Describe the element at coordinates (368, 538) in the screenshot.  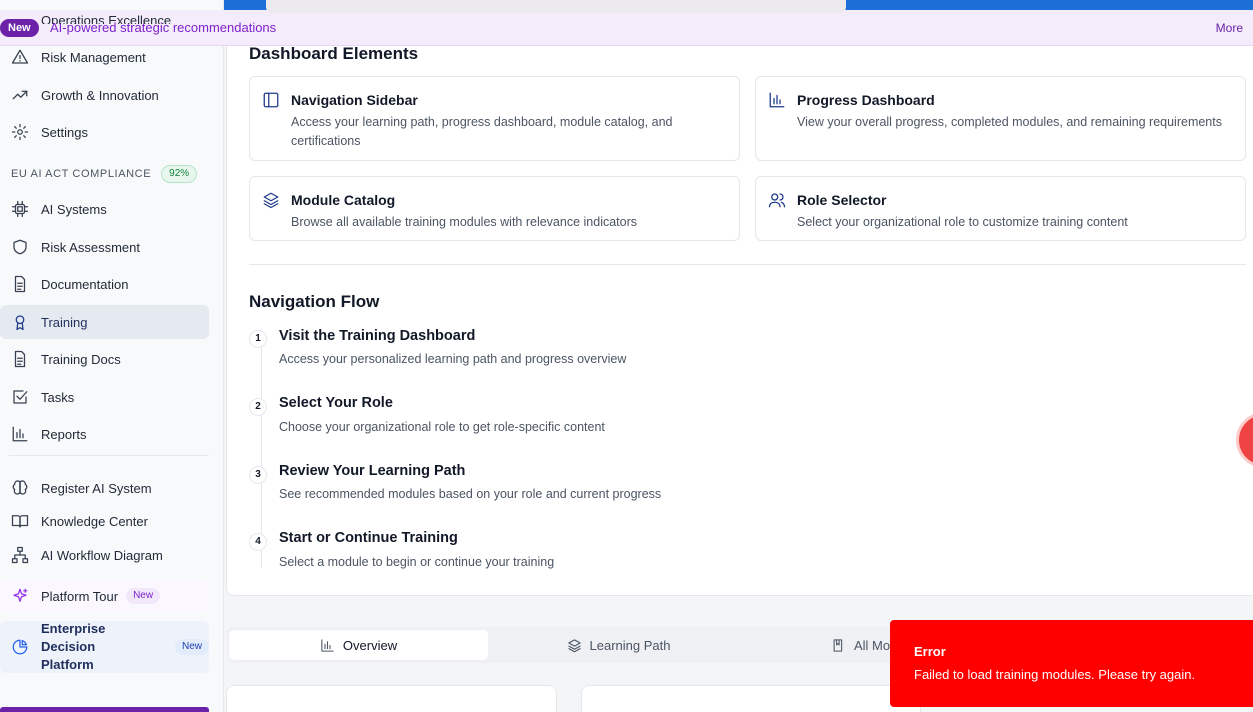
I see `step-title: Start or Continue Training` at that location.